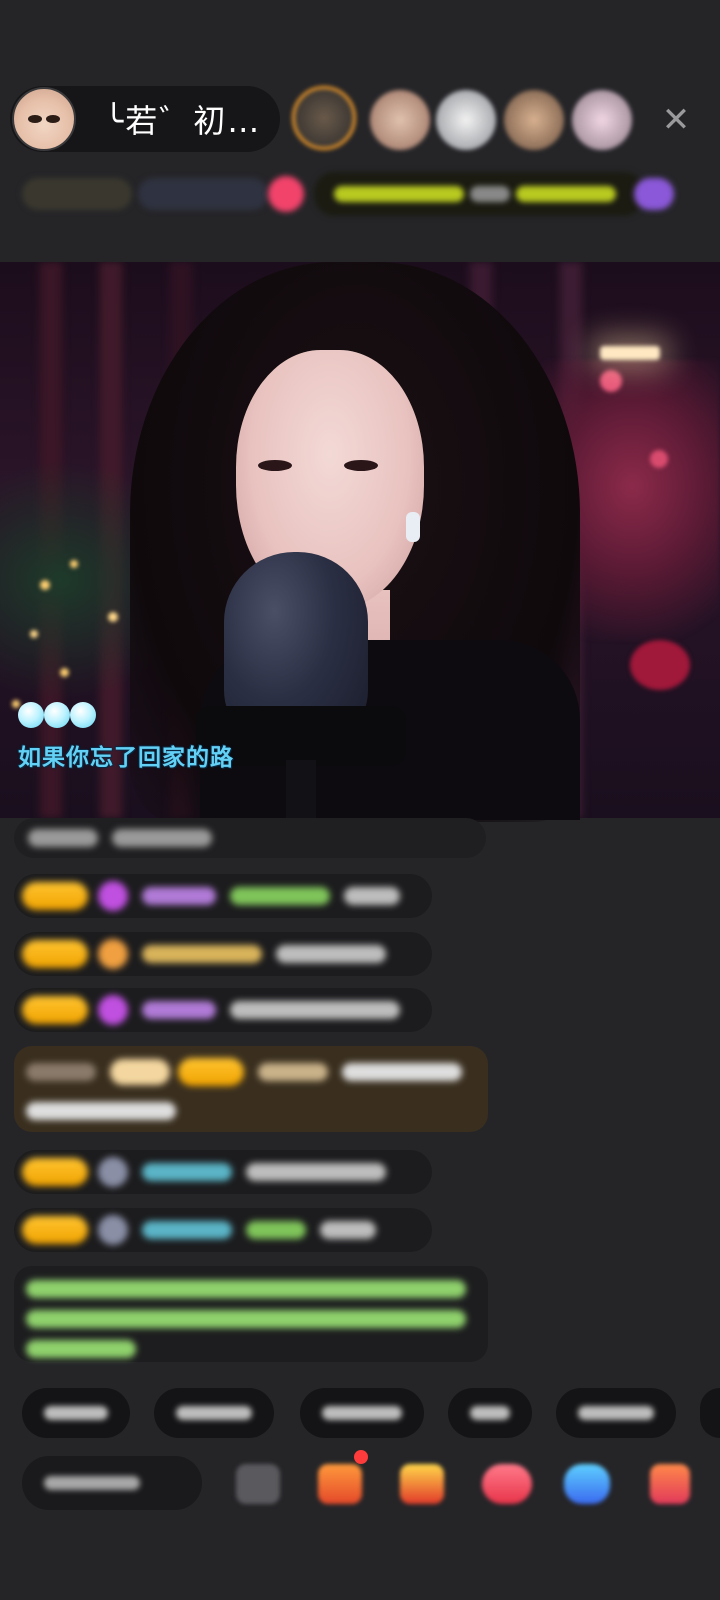  Describe the element at coordinates (112, 1483) in the screenshot. I see `comment-input` at that location.